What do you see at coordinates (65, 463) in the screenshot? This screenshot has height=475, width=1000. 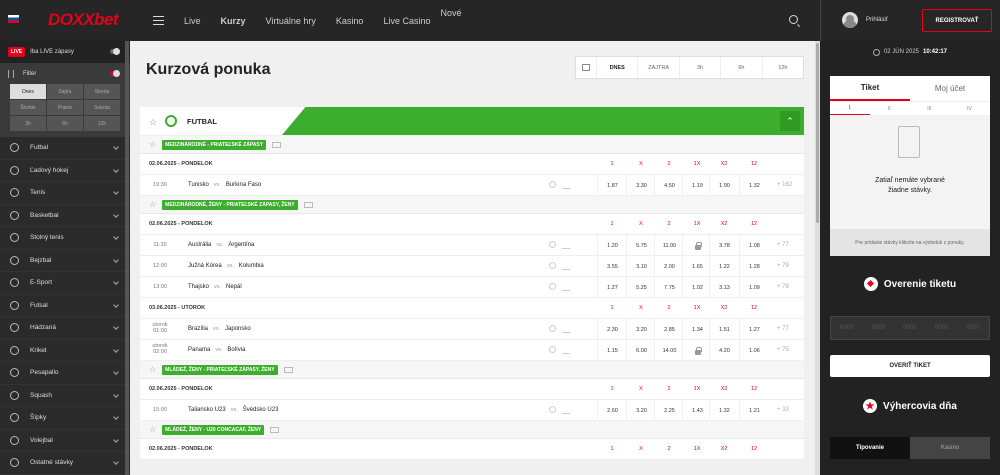 I see `sidebar-item-sport: Ostatné stávky` at bounding box center [65, 463].